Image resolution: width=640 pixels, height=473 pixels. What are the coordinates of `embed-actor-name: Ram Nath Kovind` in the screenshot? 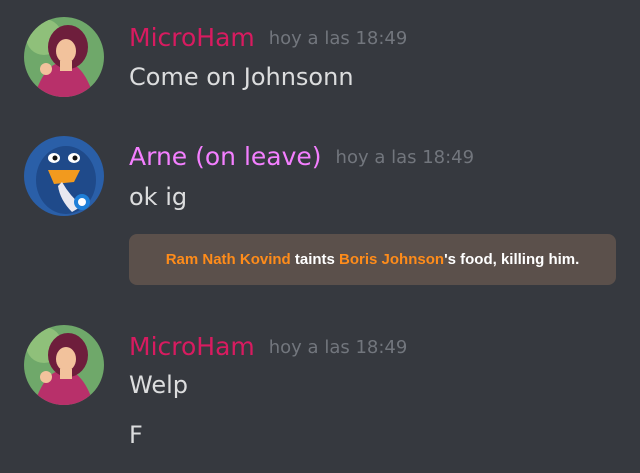 It's located at (228, 259).